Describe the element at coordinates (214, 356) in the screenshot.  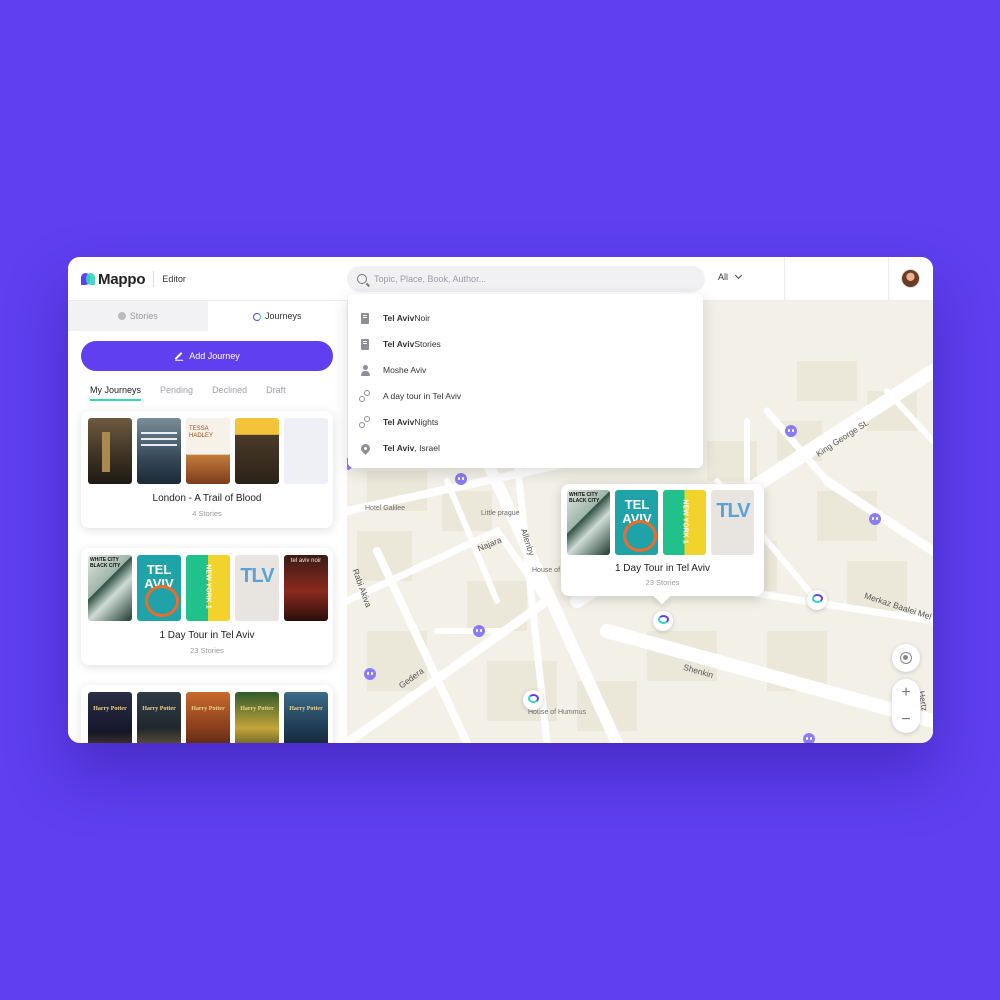
I see `add-journey-label: Add Journey` at that location.